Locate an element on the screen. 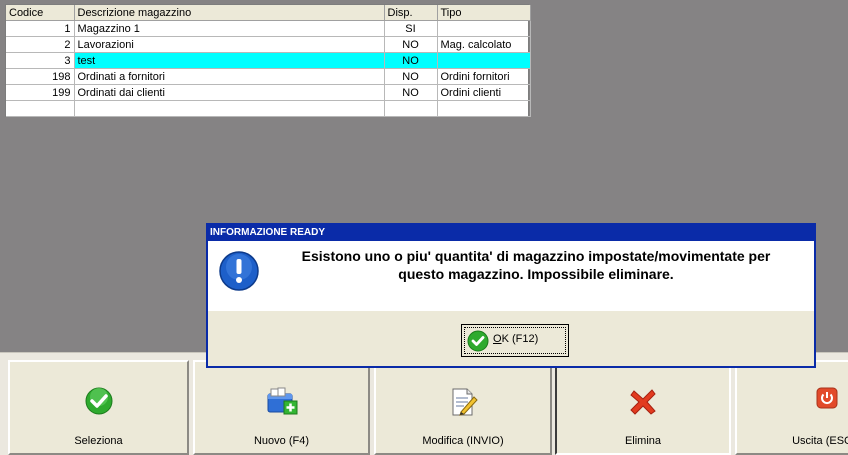  table-row-selected: 3 test NO is located at coordinates (268, 60).